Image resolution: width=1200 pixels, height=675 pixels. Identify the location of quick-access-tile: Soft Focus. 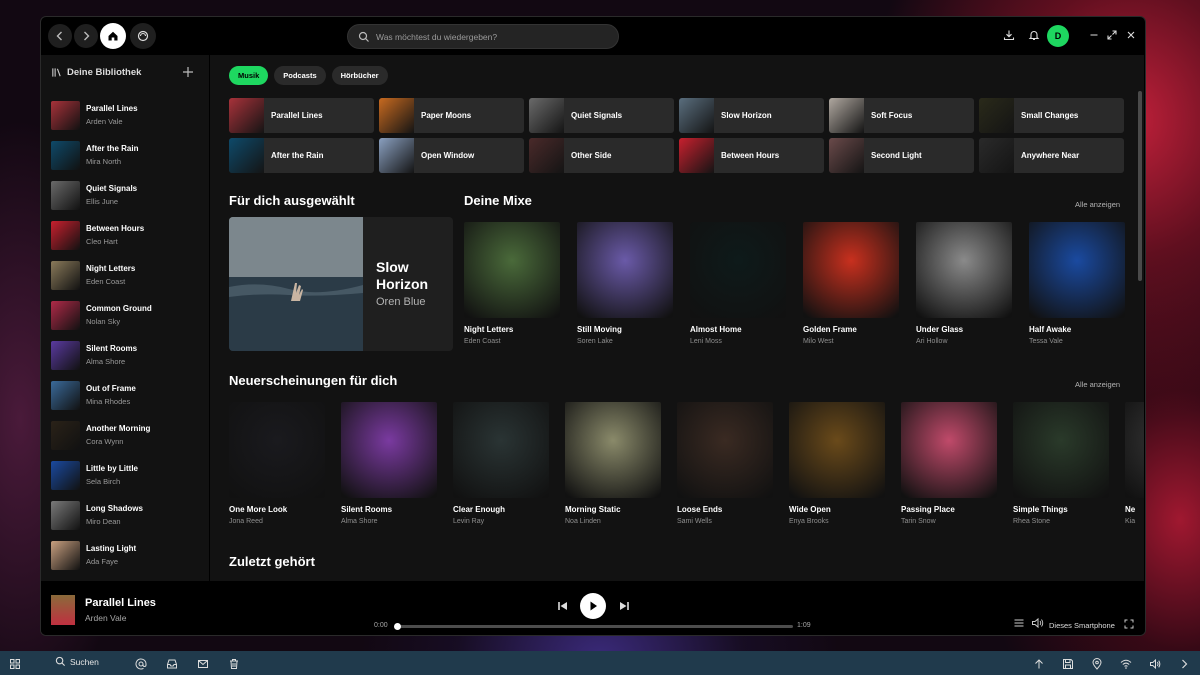
(901, 115).